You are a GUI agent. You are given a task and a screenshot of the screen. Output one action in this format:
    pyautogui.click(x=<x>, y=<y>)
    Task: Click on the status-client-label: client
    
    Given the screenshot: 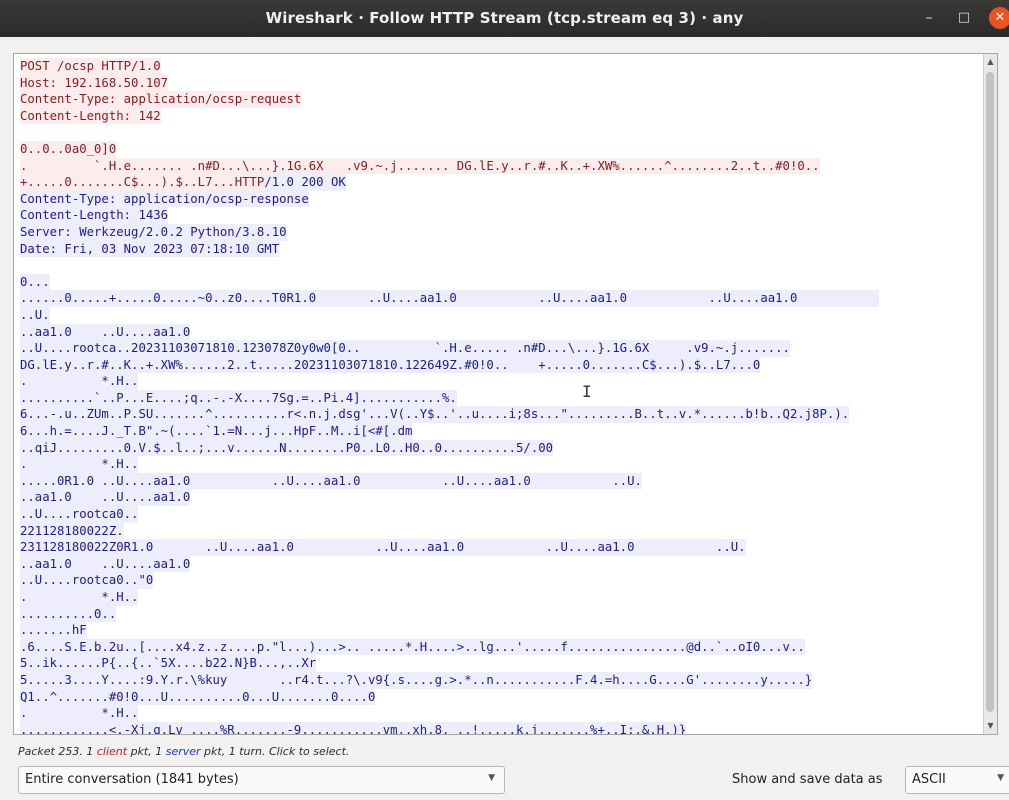 What is the action you would take?
    pyautogui.click(x=112, y=751)
    